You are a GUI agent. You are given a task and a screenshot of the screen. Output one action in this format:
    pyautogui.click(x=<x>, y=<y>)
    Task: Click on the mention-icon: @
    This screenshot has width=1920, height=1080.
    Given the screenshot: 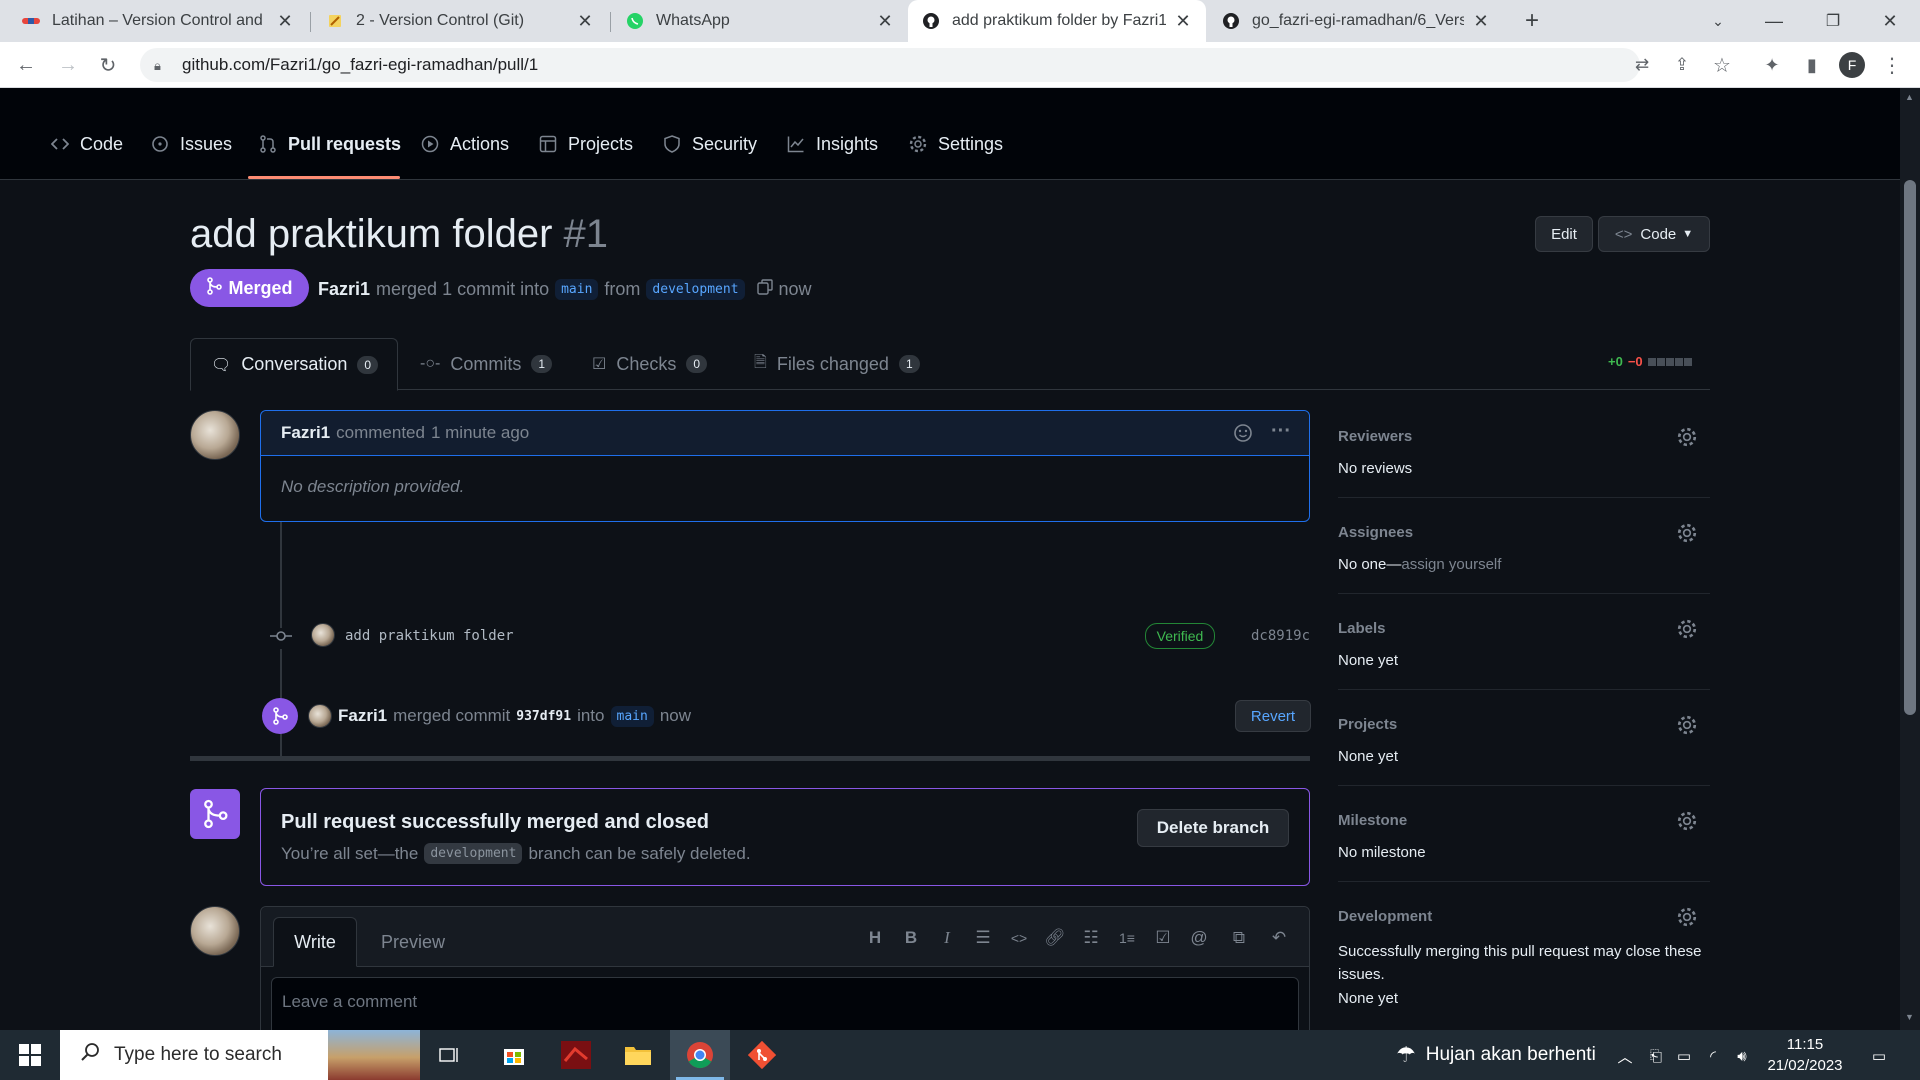 What is the action you would take?
    pyautogui.click(x=1199, y=938)
    